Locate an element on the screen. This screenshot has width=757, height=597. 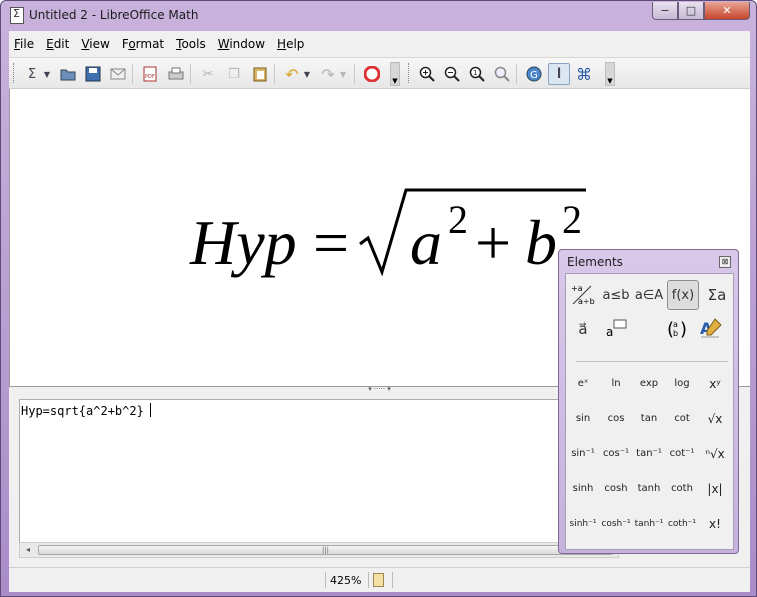
function-item: tan is located at coordinates (649, 419).